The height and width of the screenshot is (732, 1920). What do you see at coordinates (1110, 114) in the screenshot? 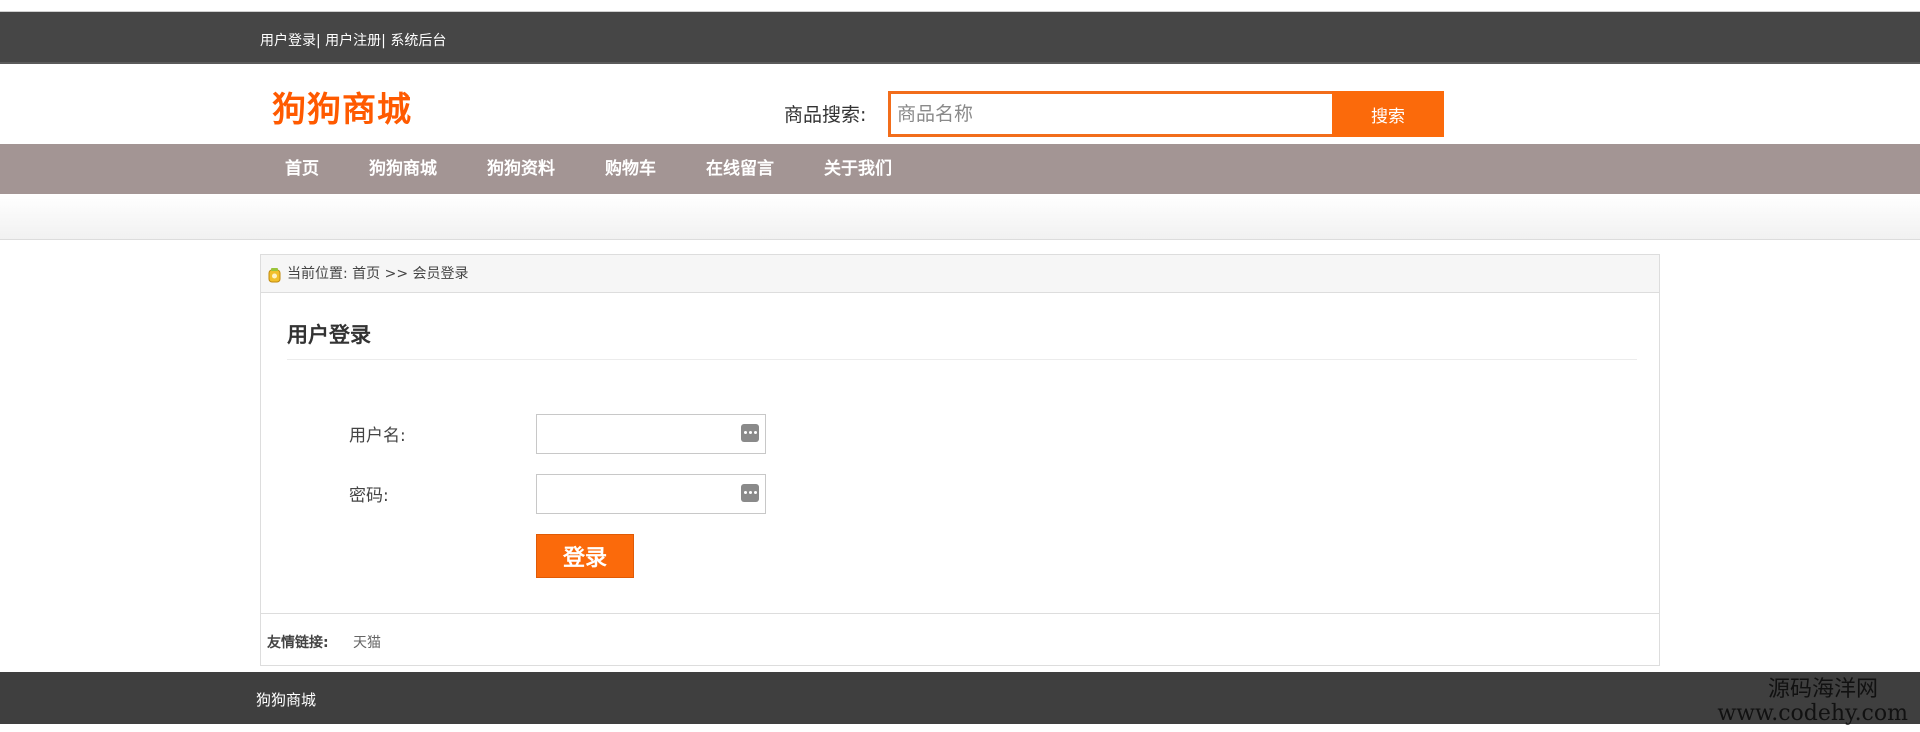
I see `search-input` at bounding box center [1110, 114].